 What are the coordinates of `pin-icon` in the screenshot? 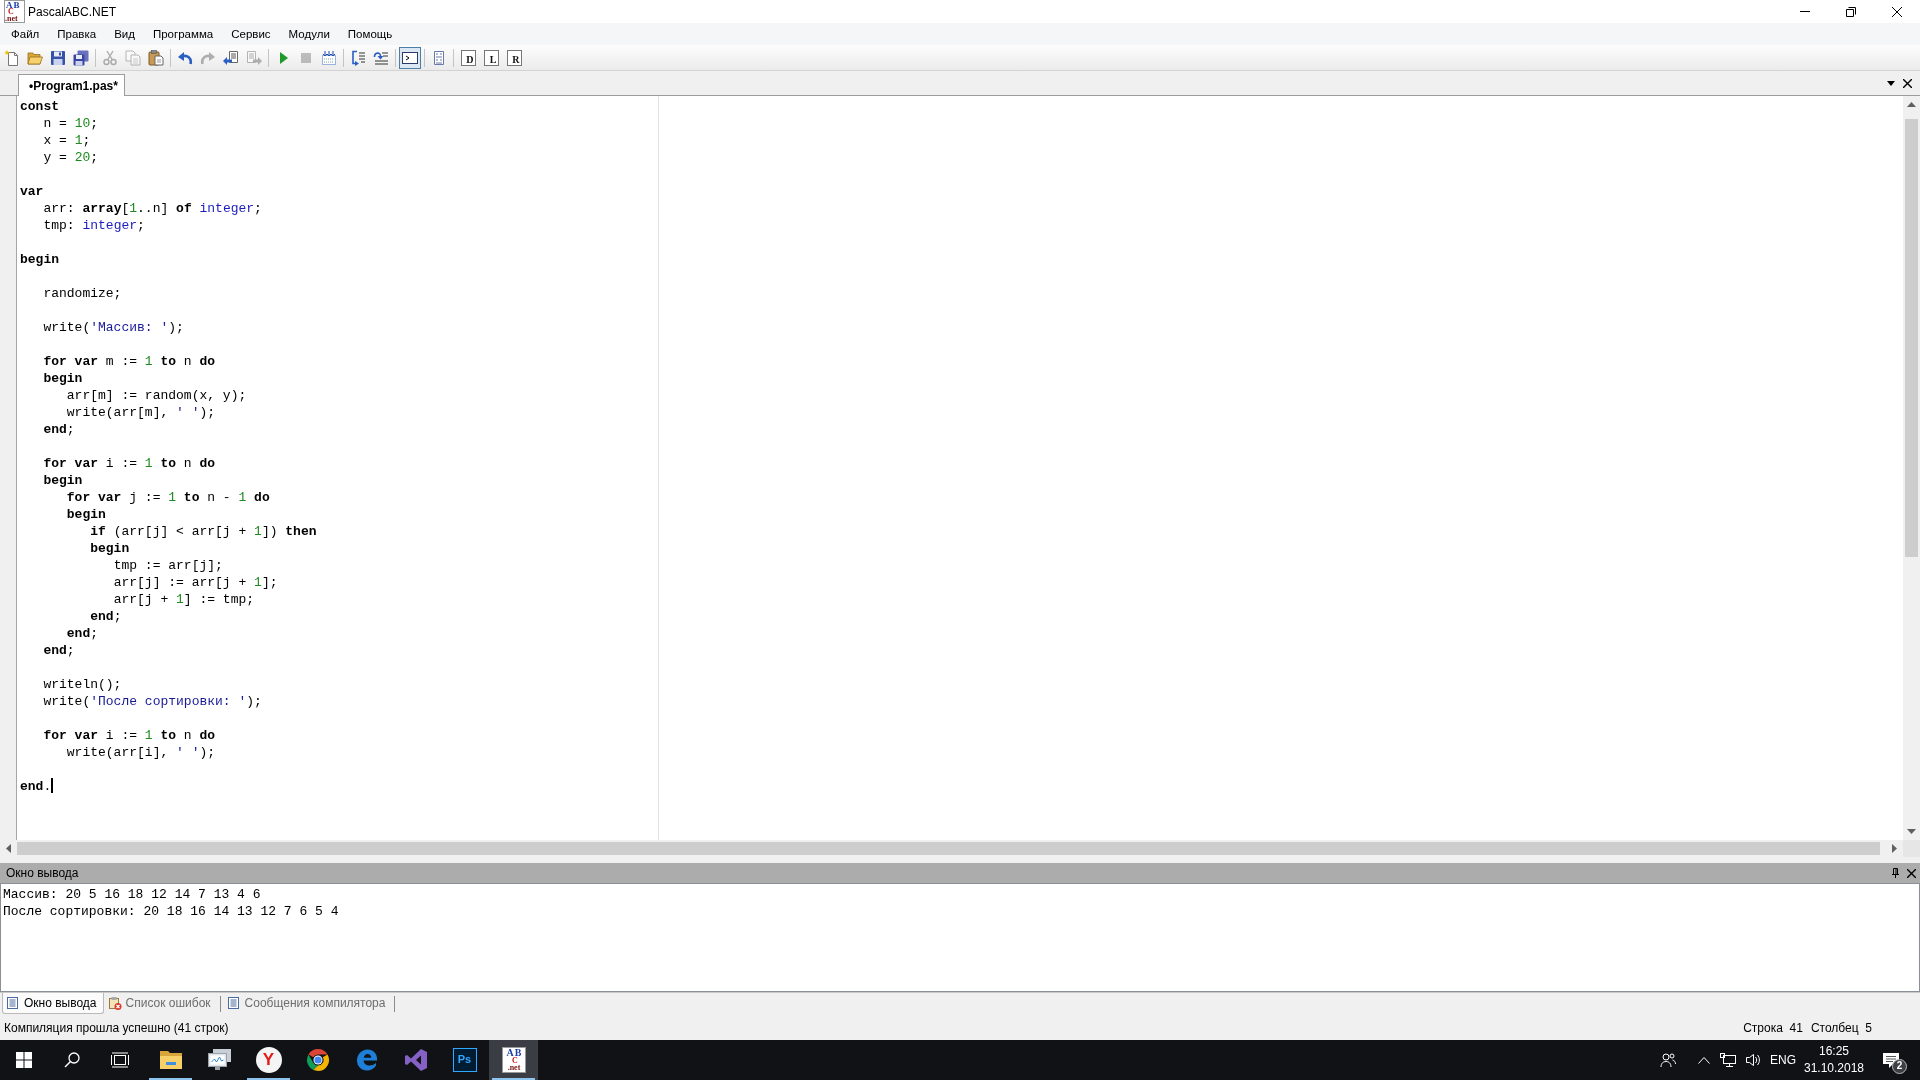 It's located at (1895, 873).